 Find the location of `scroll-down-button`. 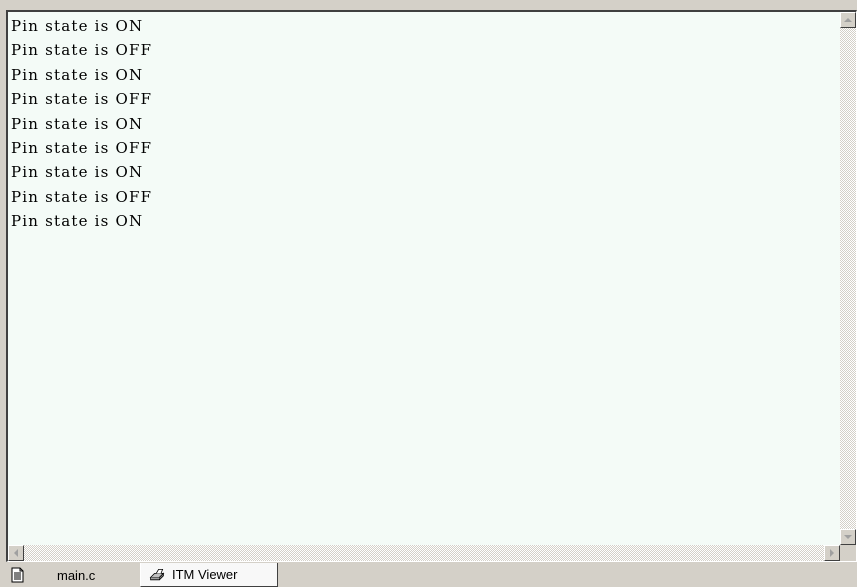

scroll-down-button is located at coordinates (848, 537).